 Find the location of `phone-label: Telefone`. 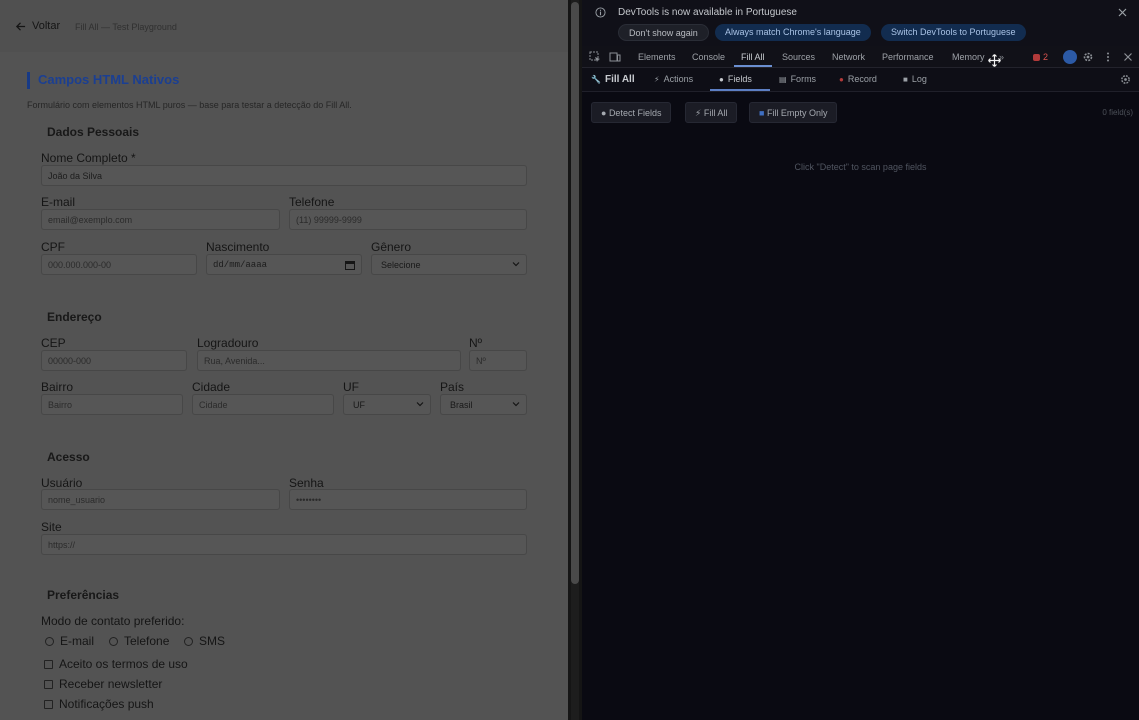

phone-label: Telefone is located at coordinates (312, 202).